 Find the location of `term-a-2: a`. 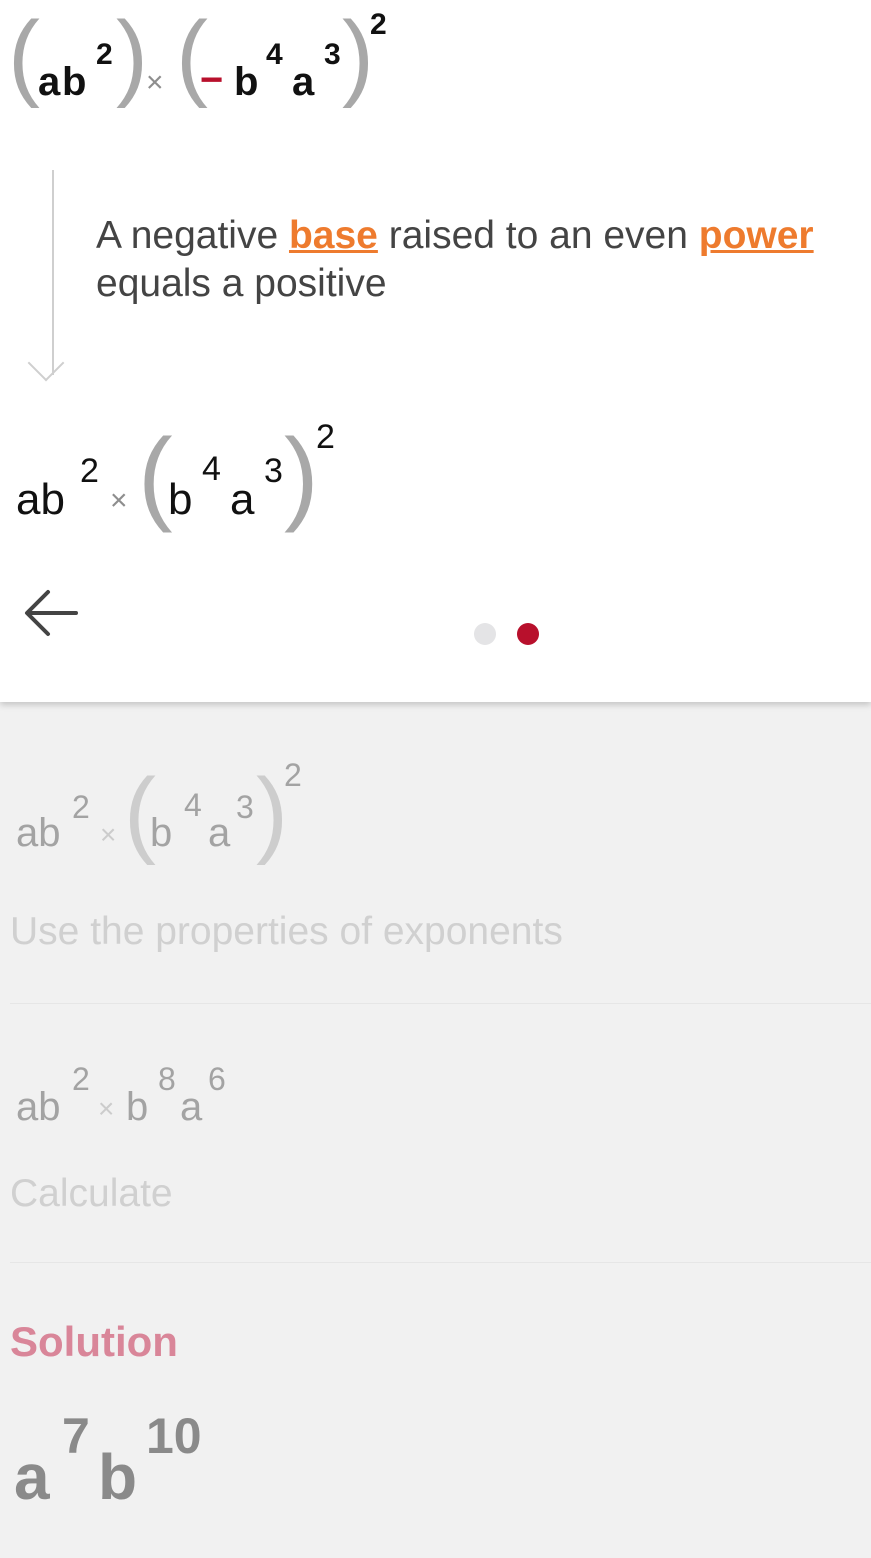

term-a-2: a is located at coordinates (303, 82).